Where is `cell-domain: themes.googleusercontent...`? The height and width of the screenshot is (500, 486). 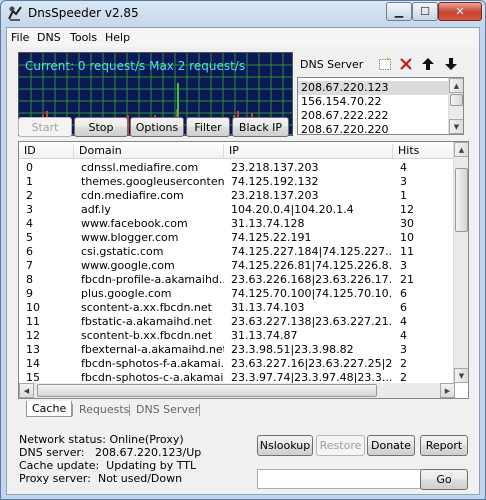 cell-domain: themes.googleusercontent... is located at coordinates (152, 181).